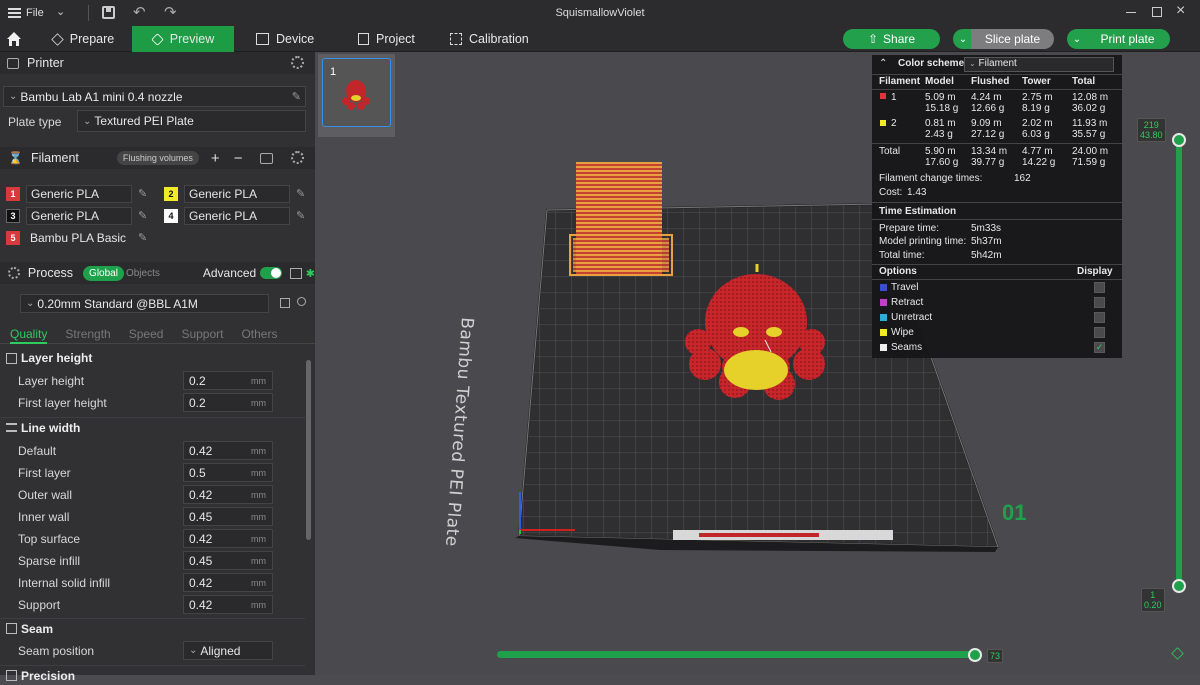 This screenshot has width=1200, height=685. I want to click on filament-swatch: 5, so click(13, 237).